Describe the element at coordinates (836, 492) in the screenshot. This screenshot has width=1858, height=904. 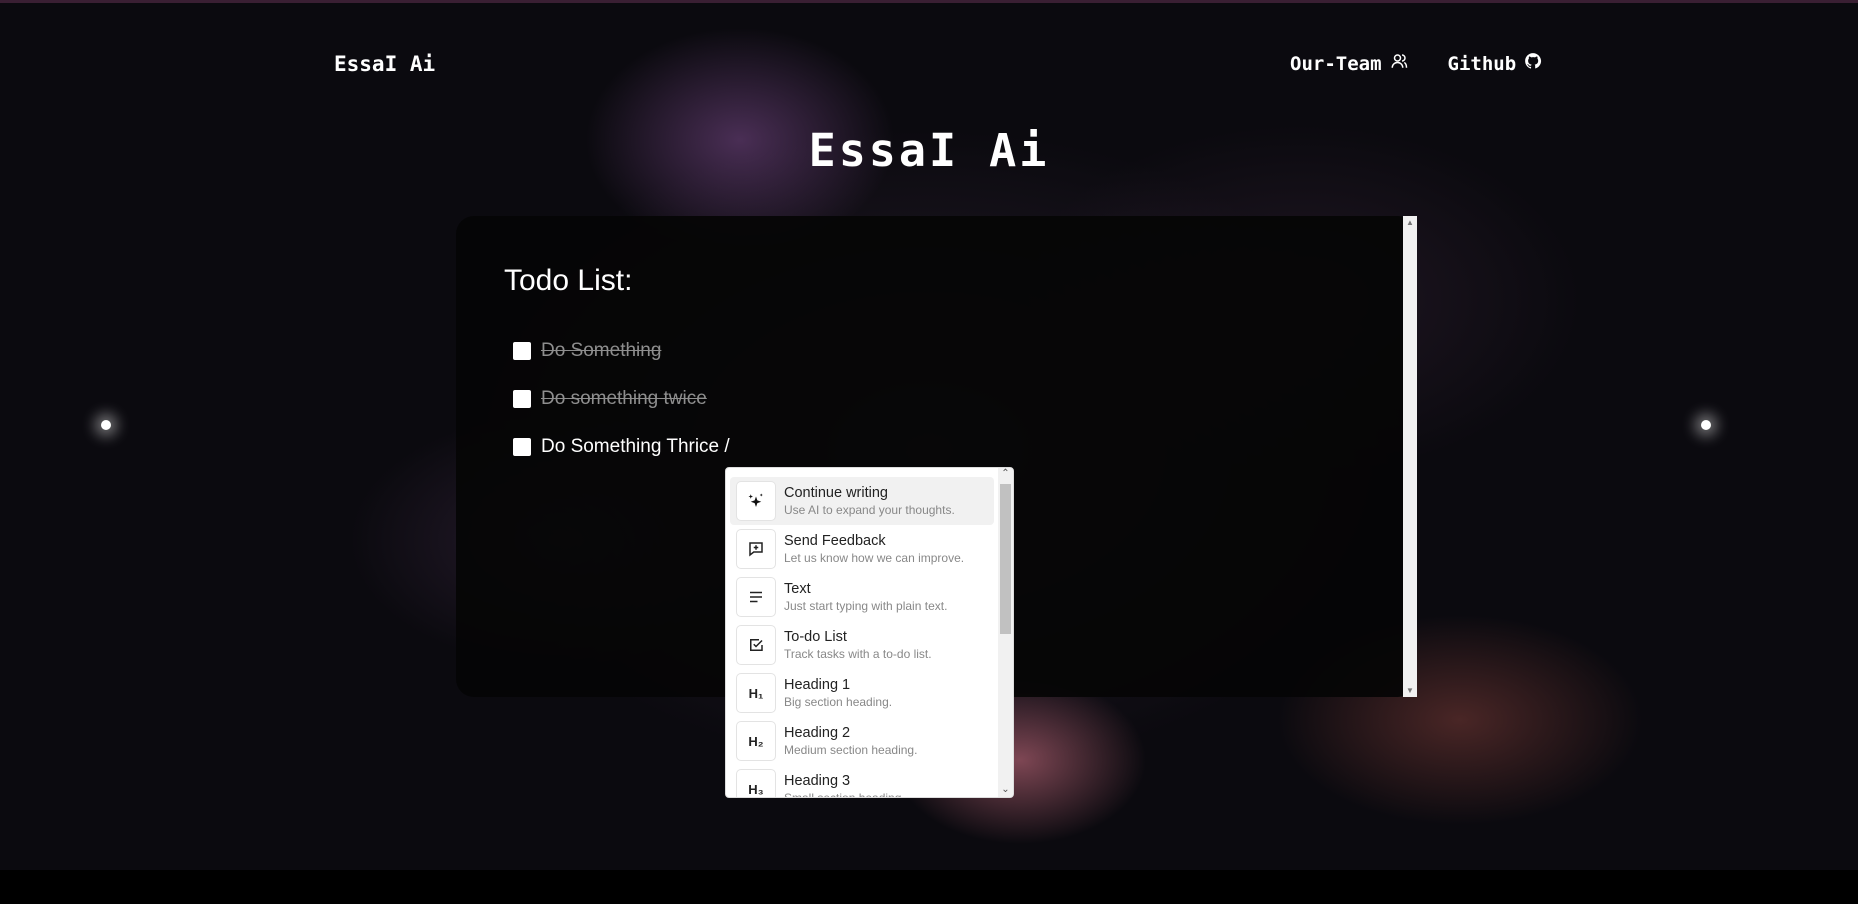
I see `menu-item-title: Continue writing` at that location.